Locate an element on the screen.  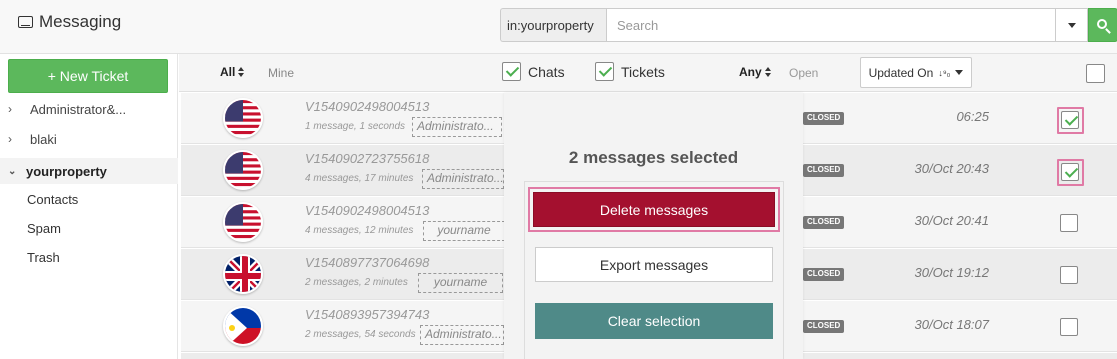
search-scope-prefix: in:yourproperty is located at coordinates (553, 25).